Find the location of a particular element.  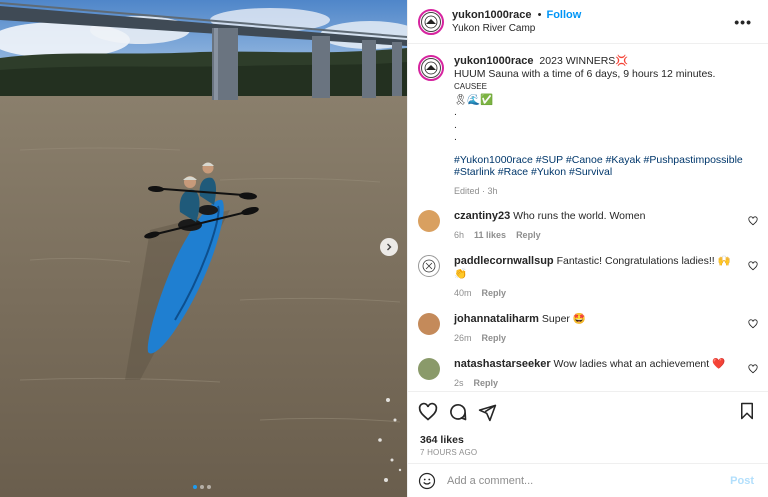

add-comment-input is located at coordinates (577, 480).